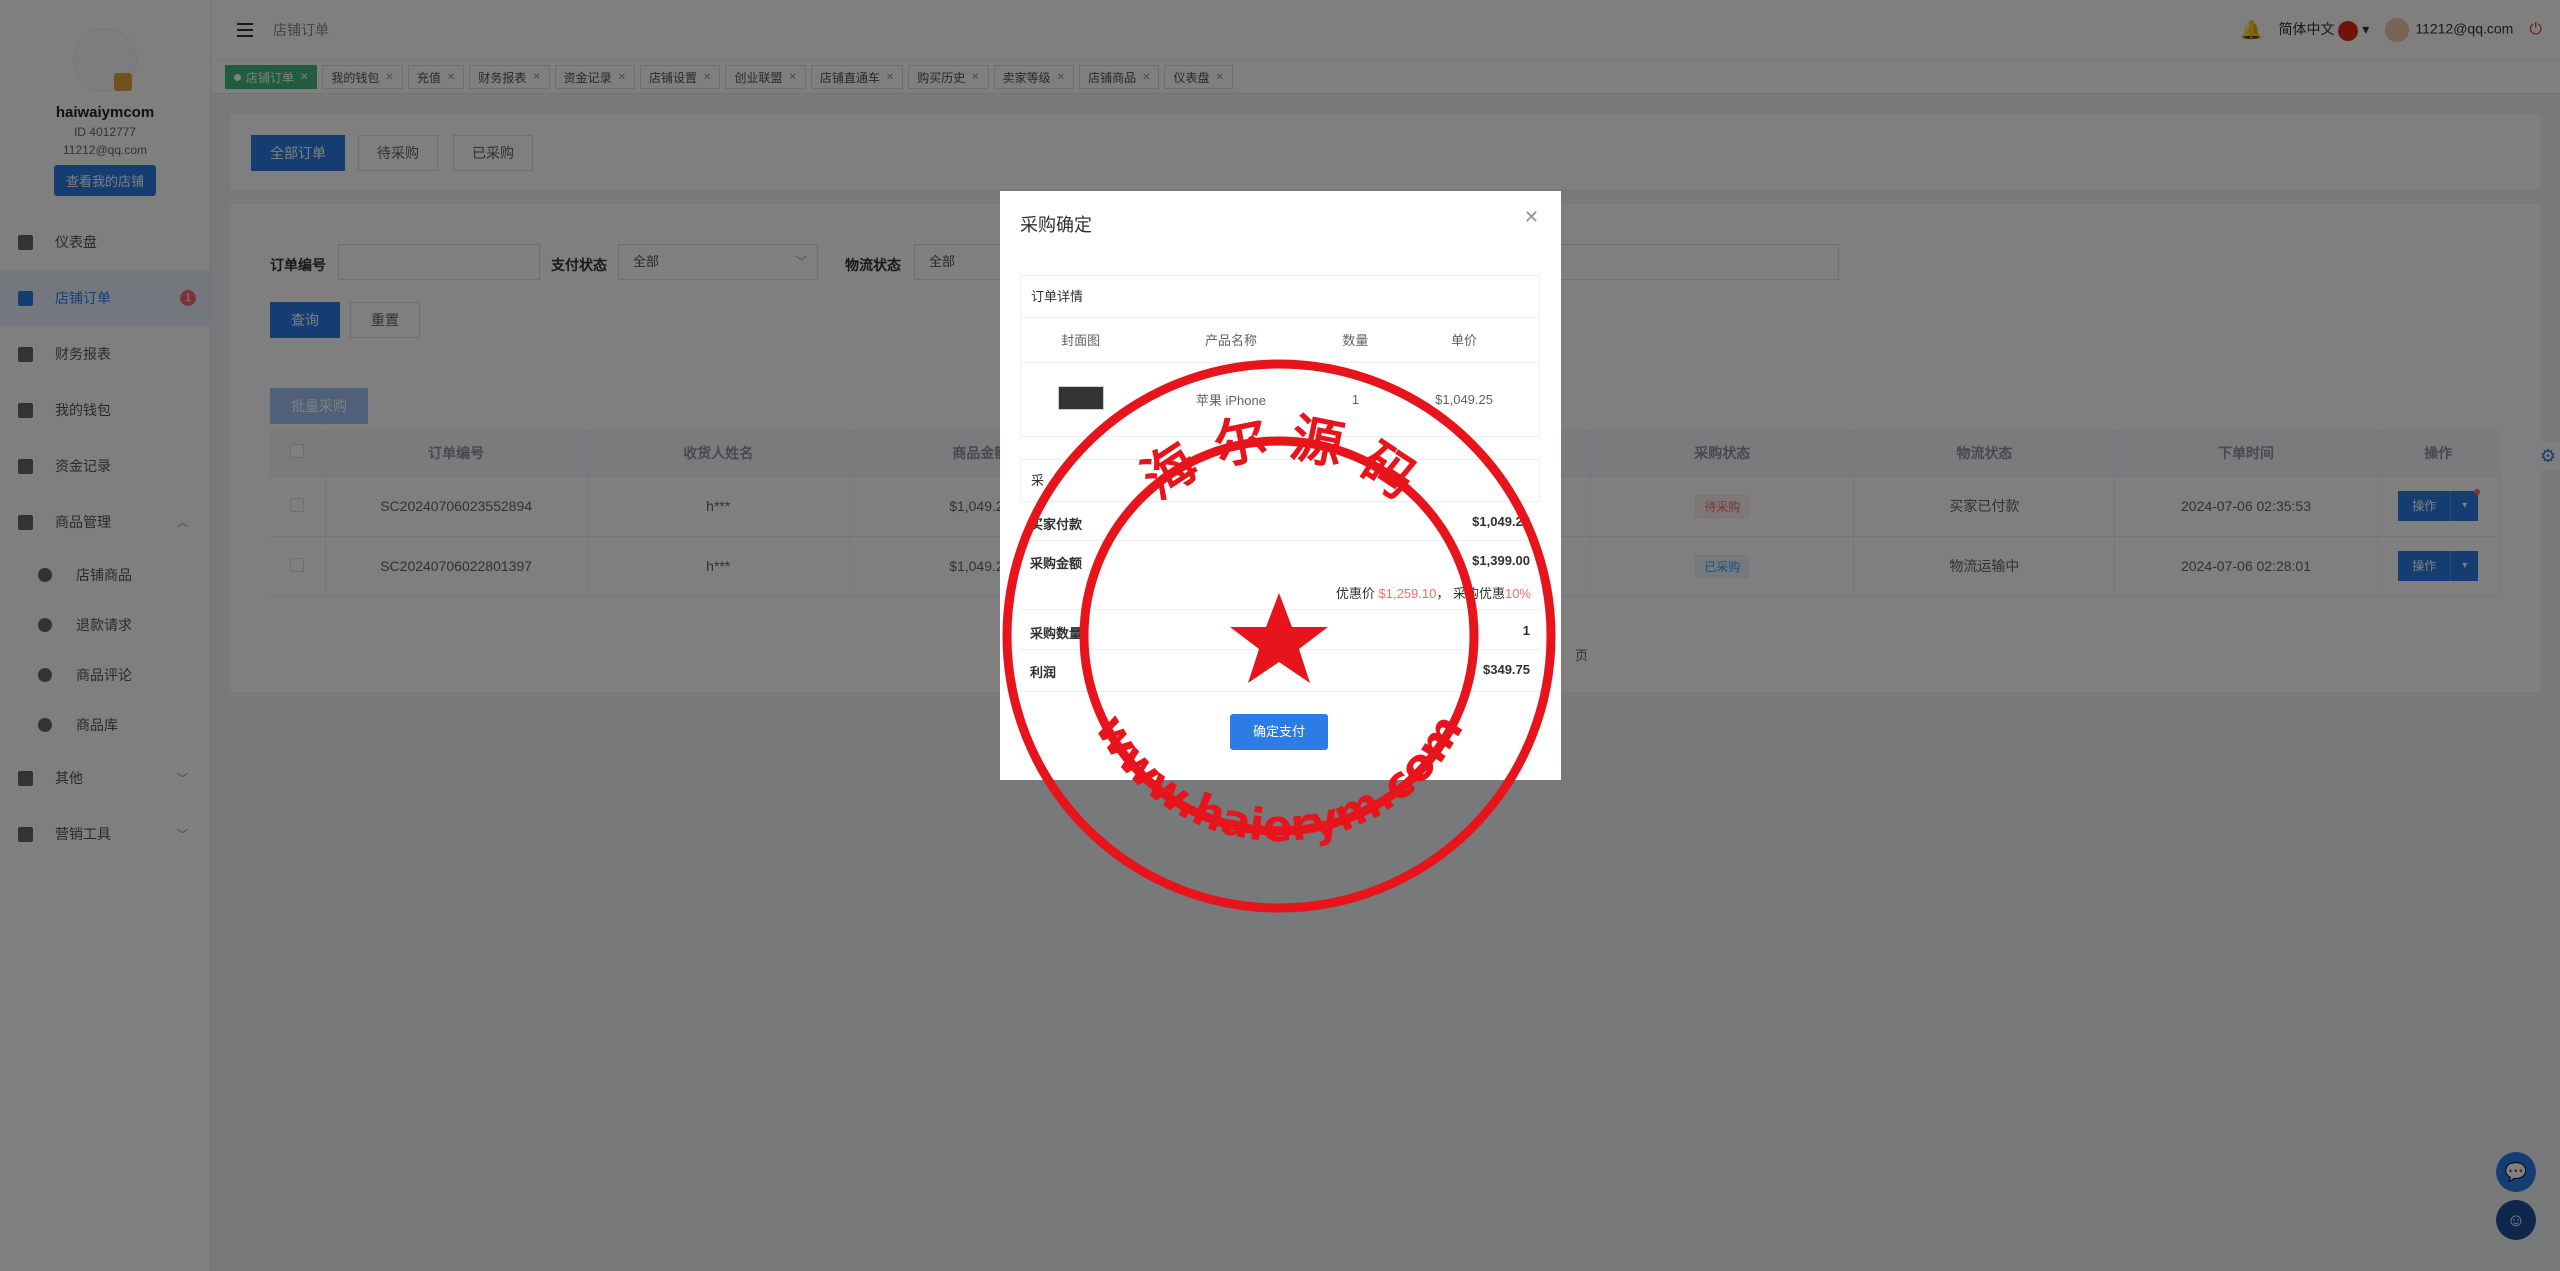 This screenshot has height=1271, width=2560. I want to click on section-title: 订单详情, so click(1280, 297).